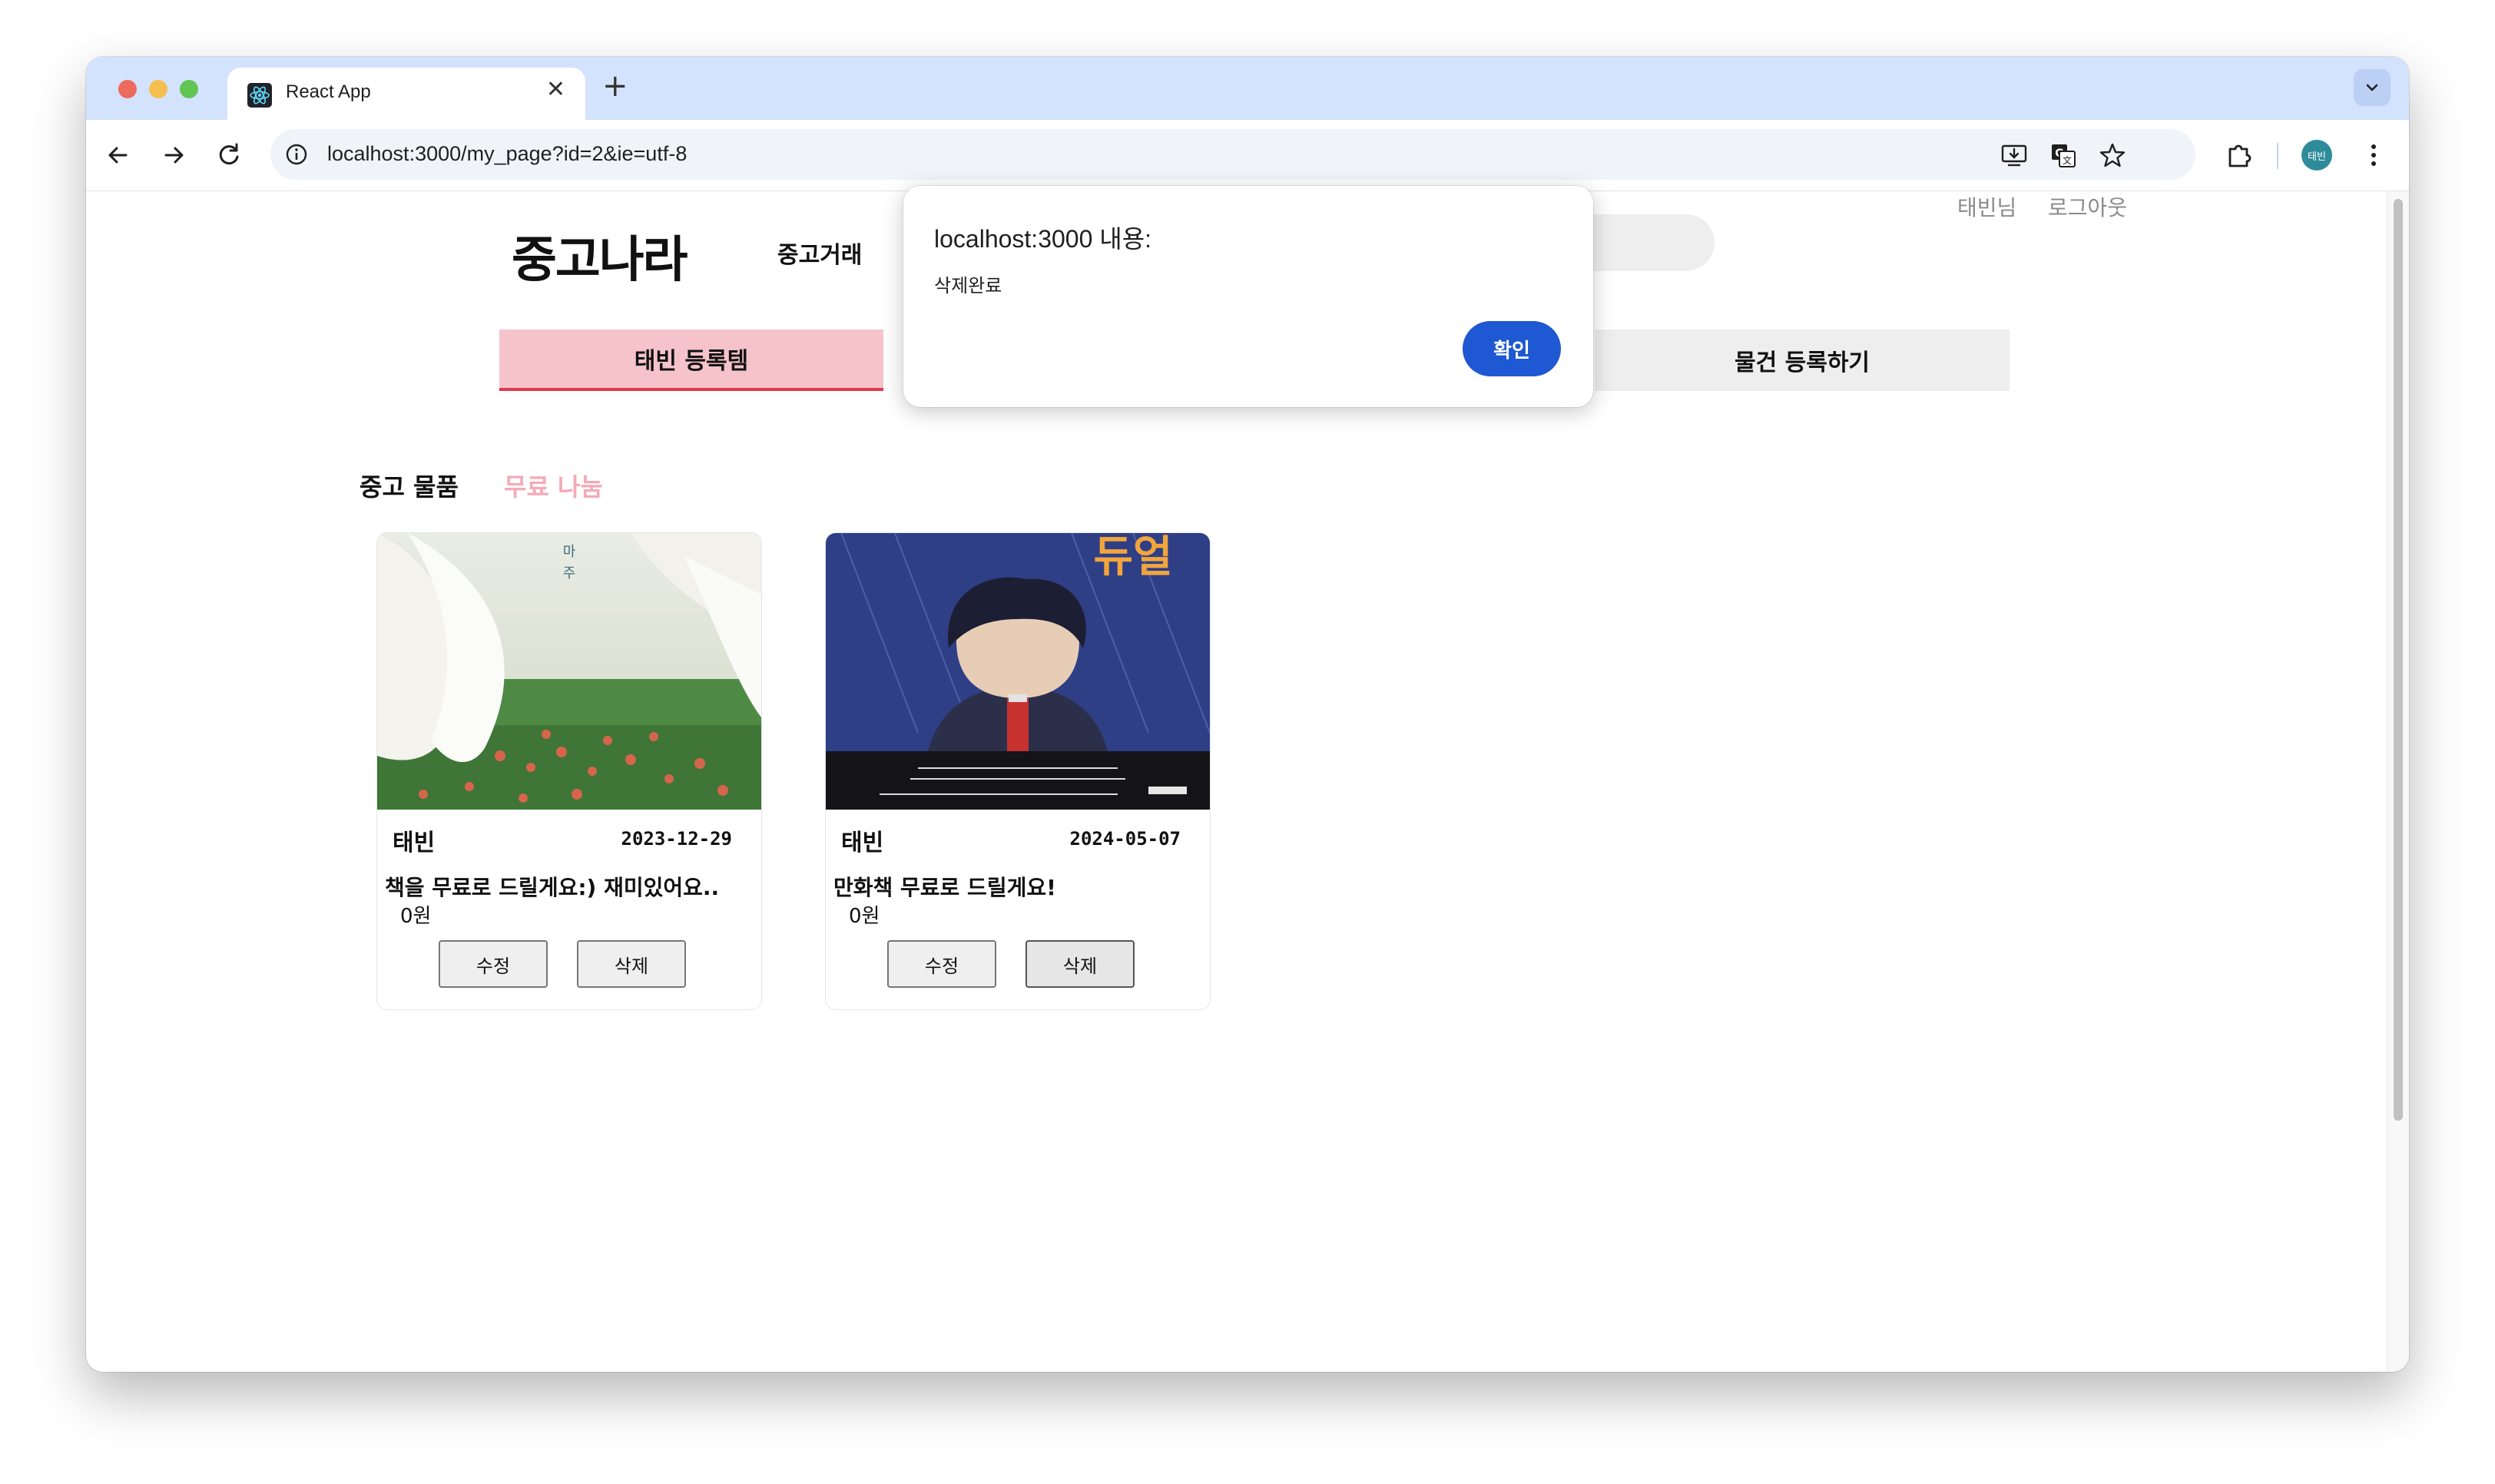 The image size is (2495, 1484). I want to click on extensions-puzzle-icon, so click(2240, 155).